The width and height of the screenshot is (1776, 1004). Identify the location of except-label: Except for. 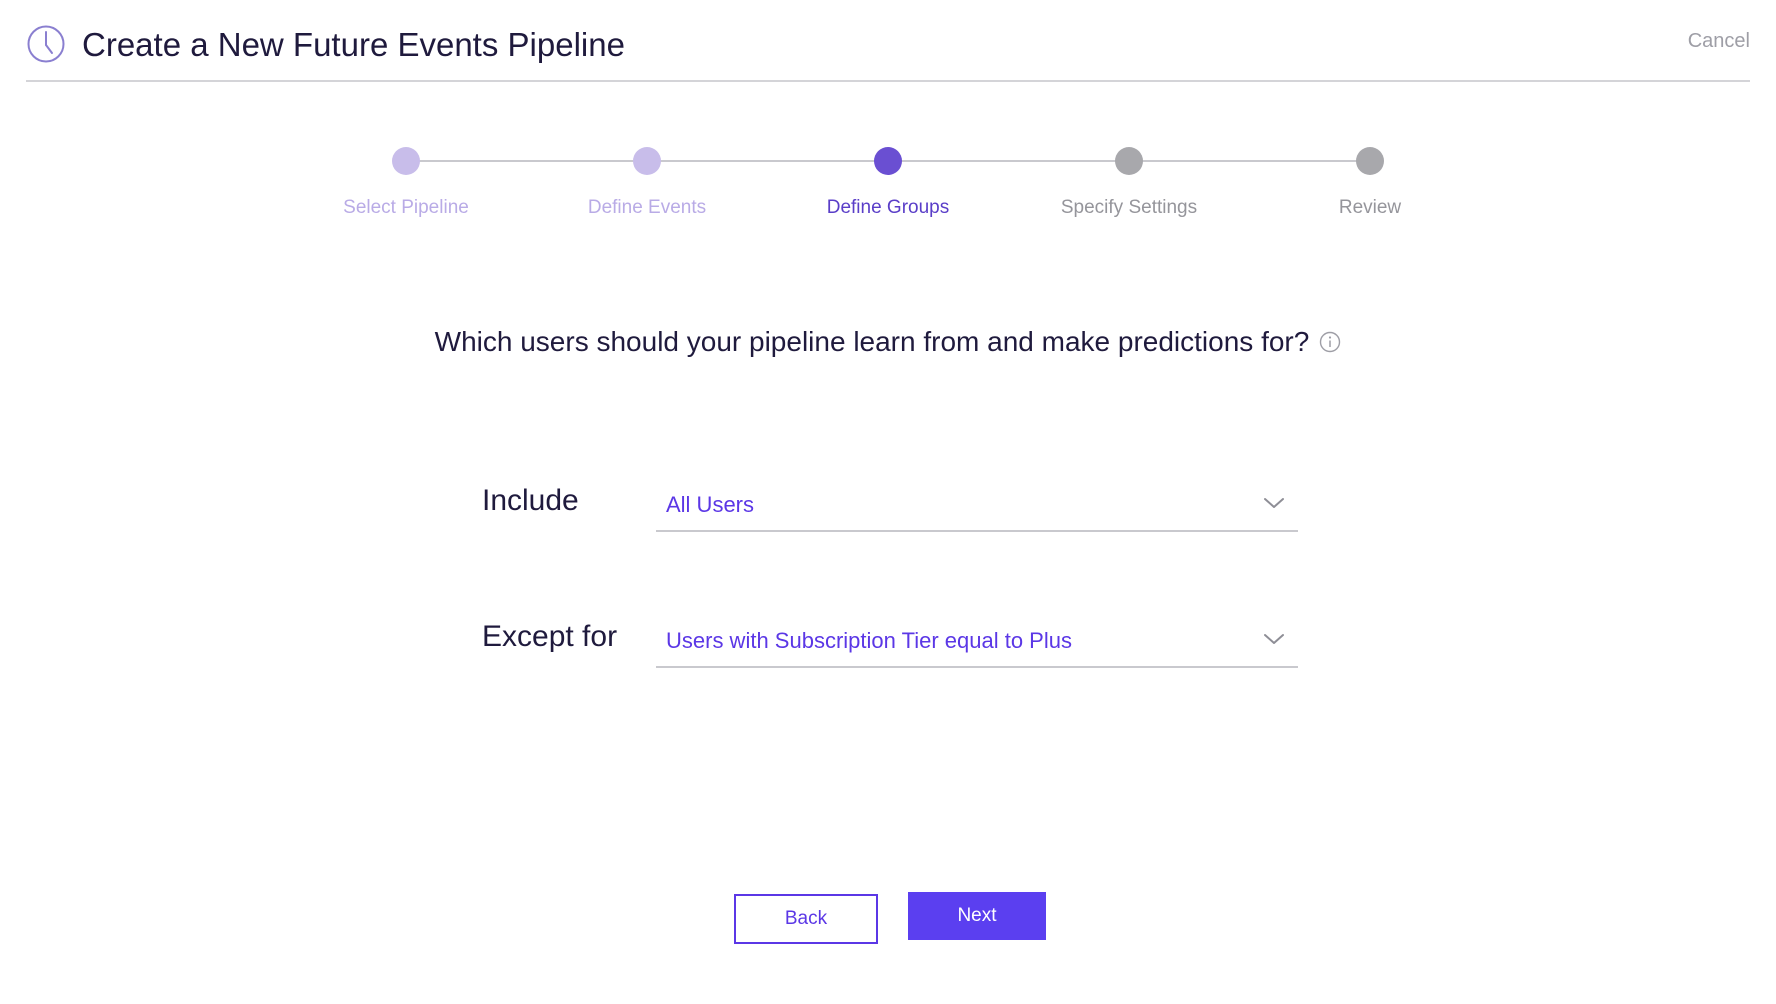
(550, 636).